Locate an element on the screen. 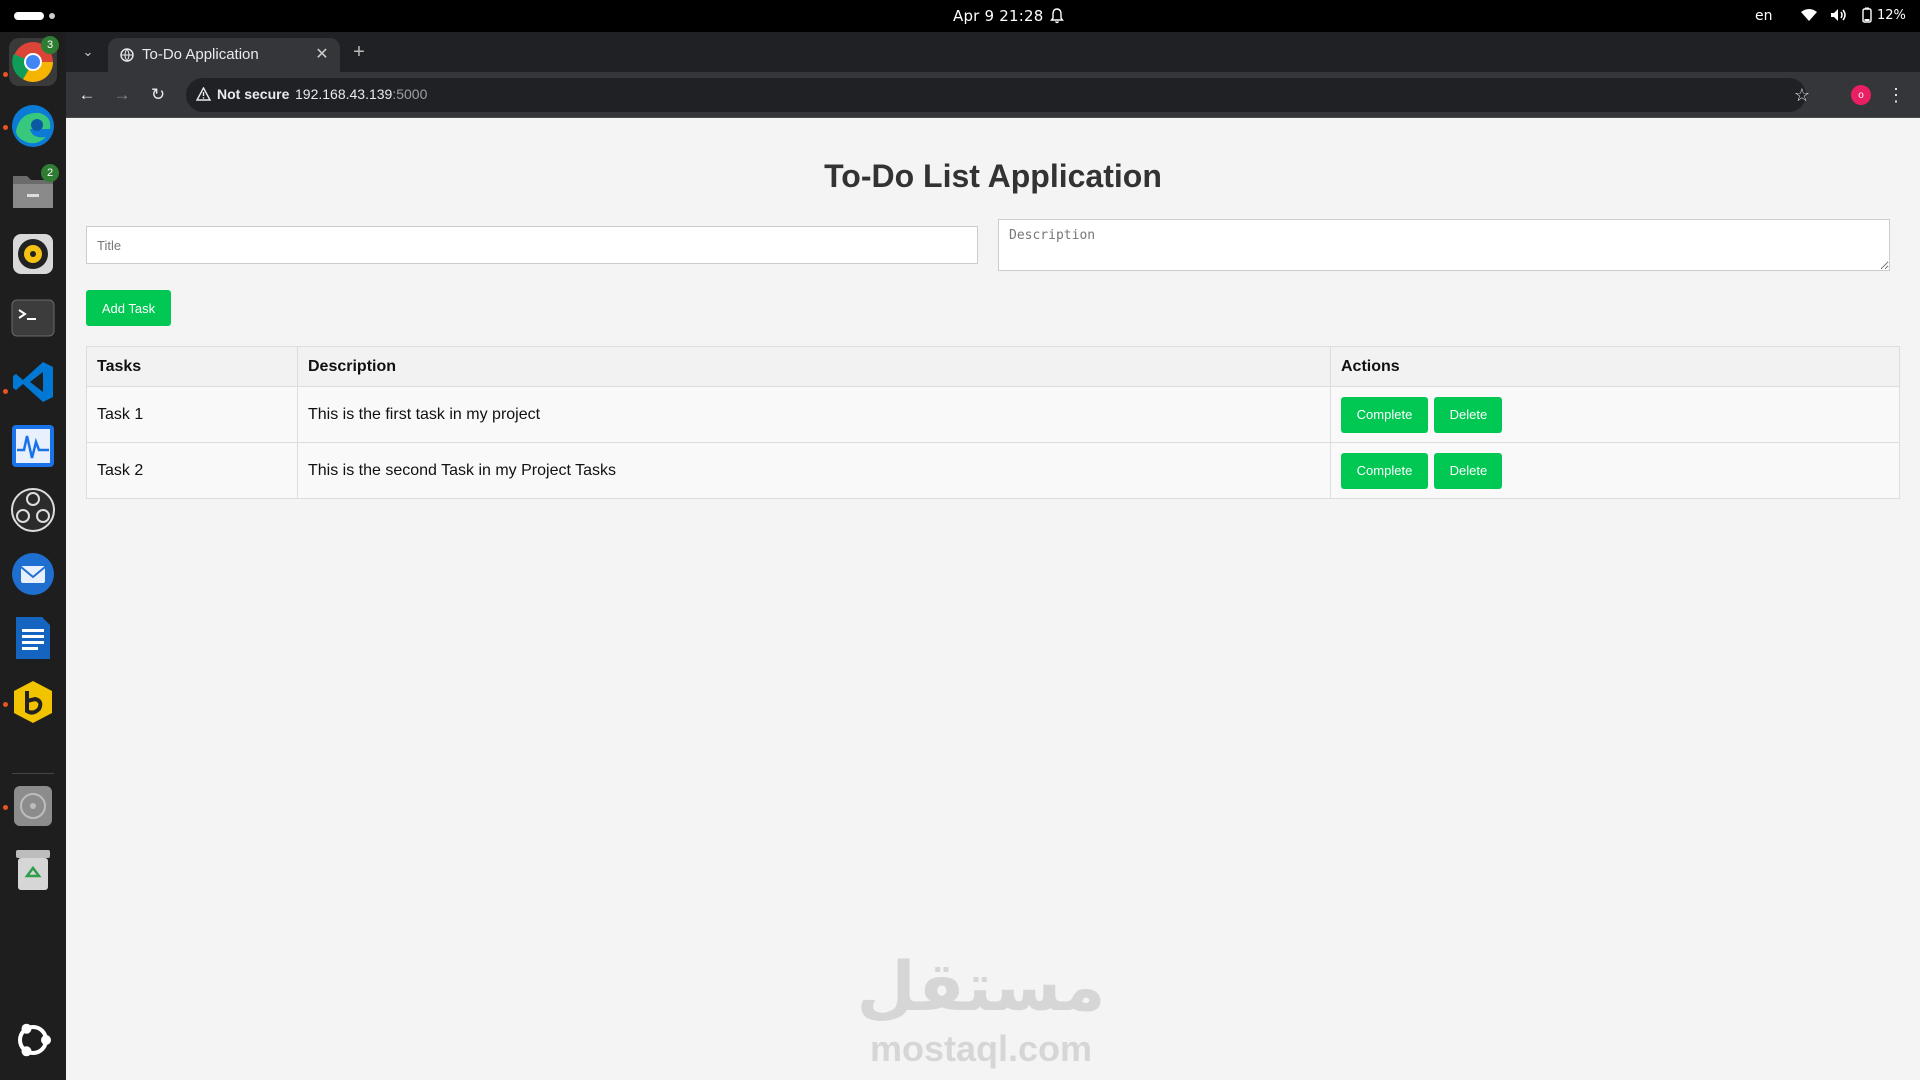 This screenshot has height=1080, width=1920. task-name: Task 2 is located at coordinates (192, 470).